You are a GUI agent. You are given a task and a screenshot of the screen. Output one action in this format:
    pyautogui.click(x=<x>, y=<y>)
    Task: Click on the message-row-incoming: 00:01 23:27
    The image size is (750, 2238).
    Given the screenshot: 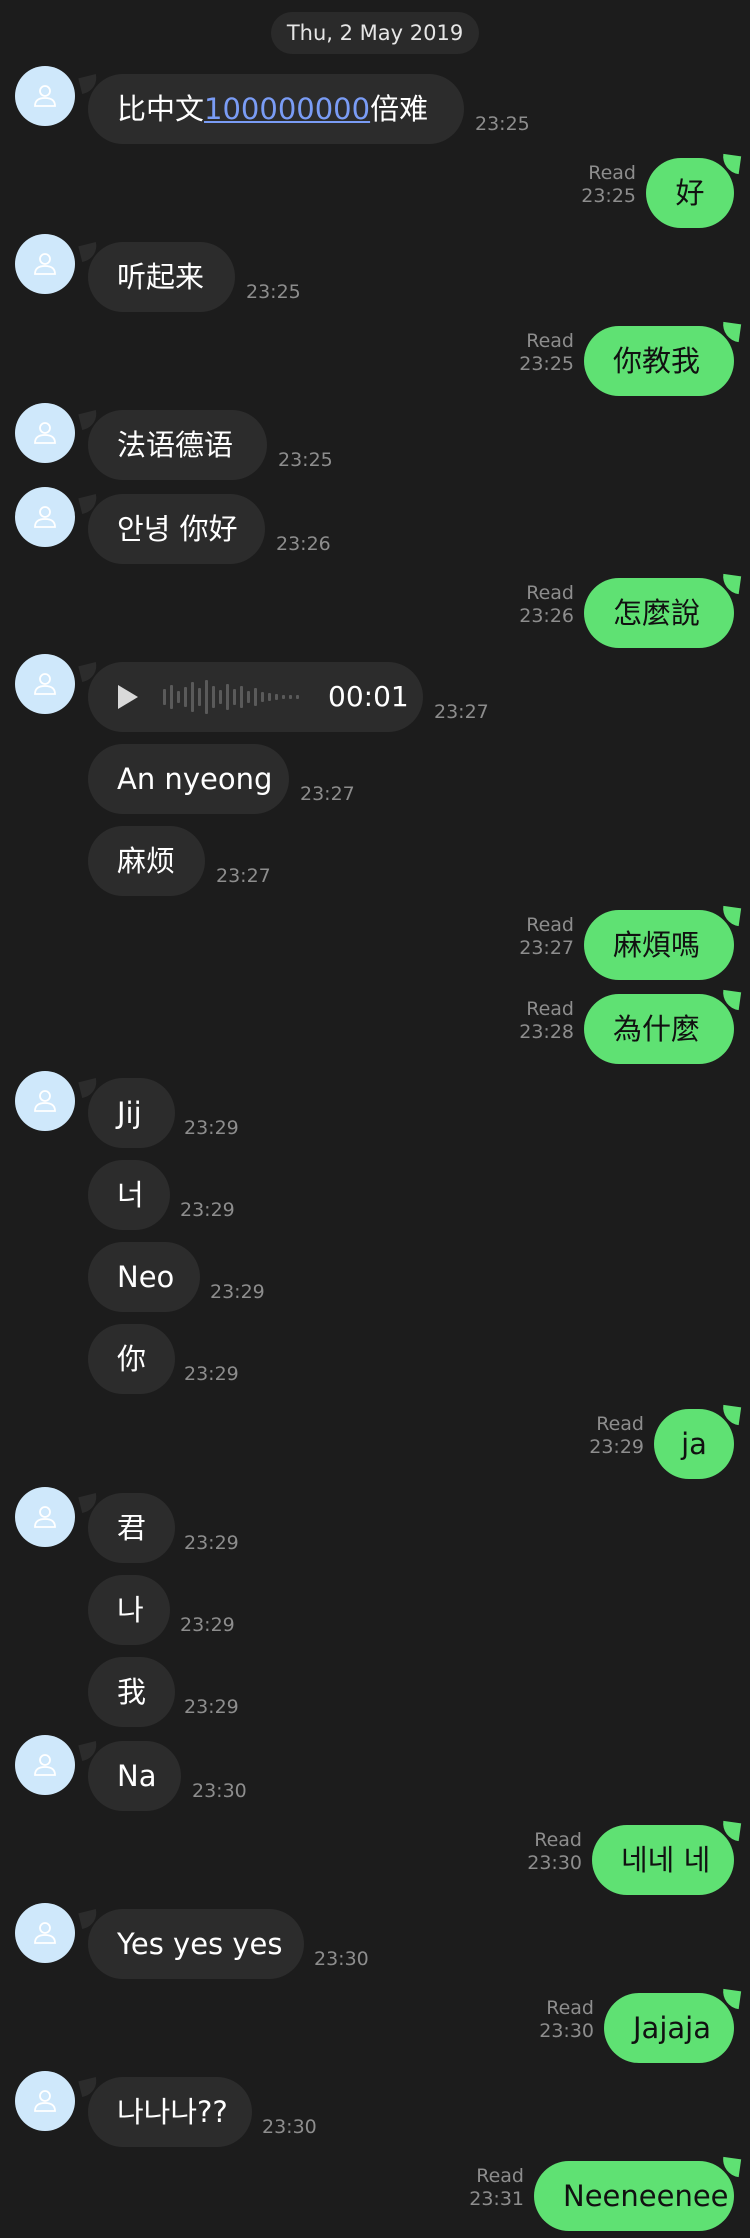 What is the action you would take?
    pyautogui.click(x=375, y=697)
    